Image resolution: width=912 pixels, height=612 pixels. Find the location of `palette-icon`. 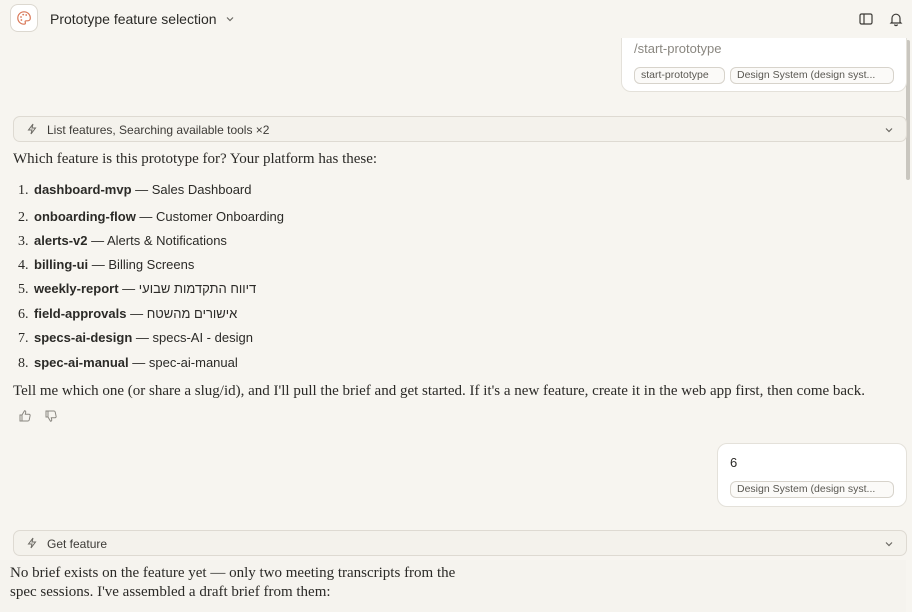

palette-icon is located at coordinates (24, 18).